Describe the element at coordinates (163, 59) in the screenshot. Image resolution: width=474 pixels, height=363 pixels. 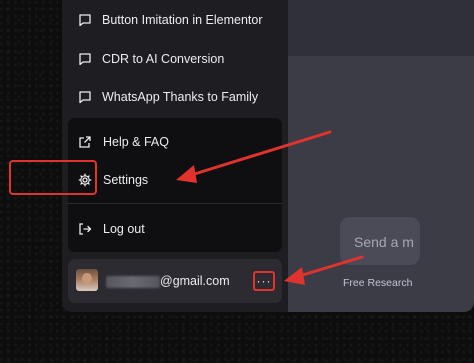
I see `chat-item-label: CDR to AI Conversion` at that location.